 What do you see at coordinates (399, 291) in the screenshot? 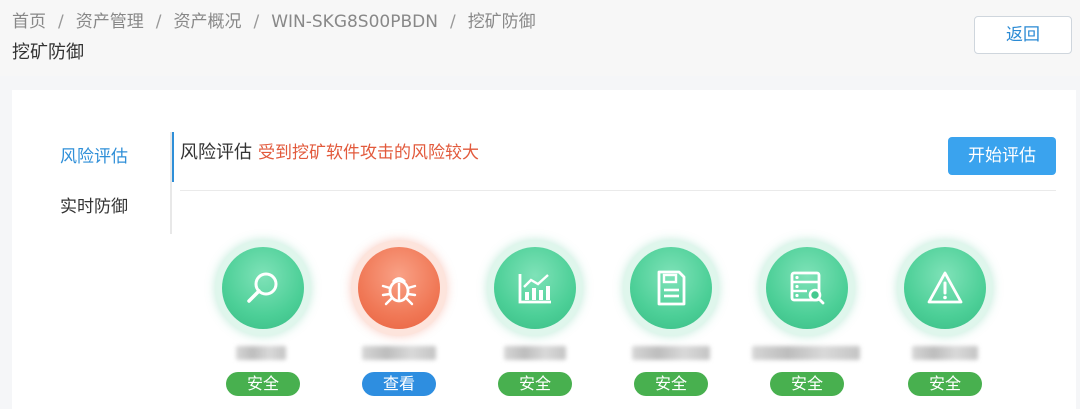
I see `bug-icon` at bounding box center [399, 291].